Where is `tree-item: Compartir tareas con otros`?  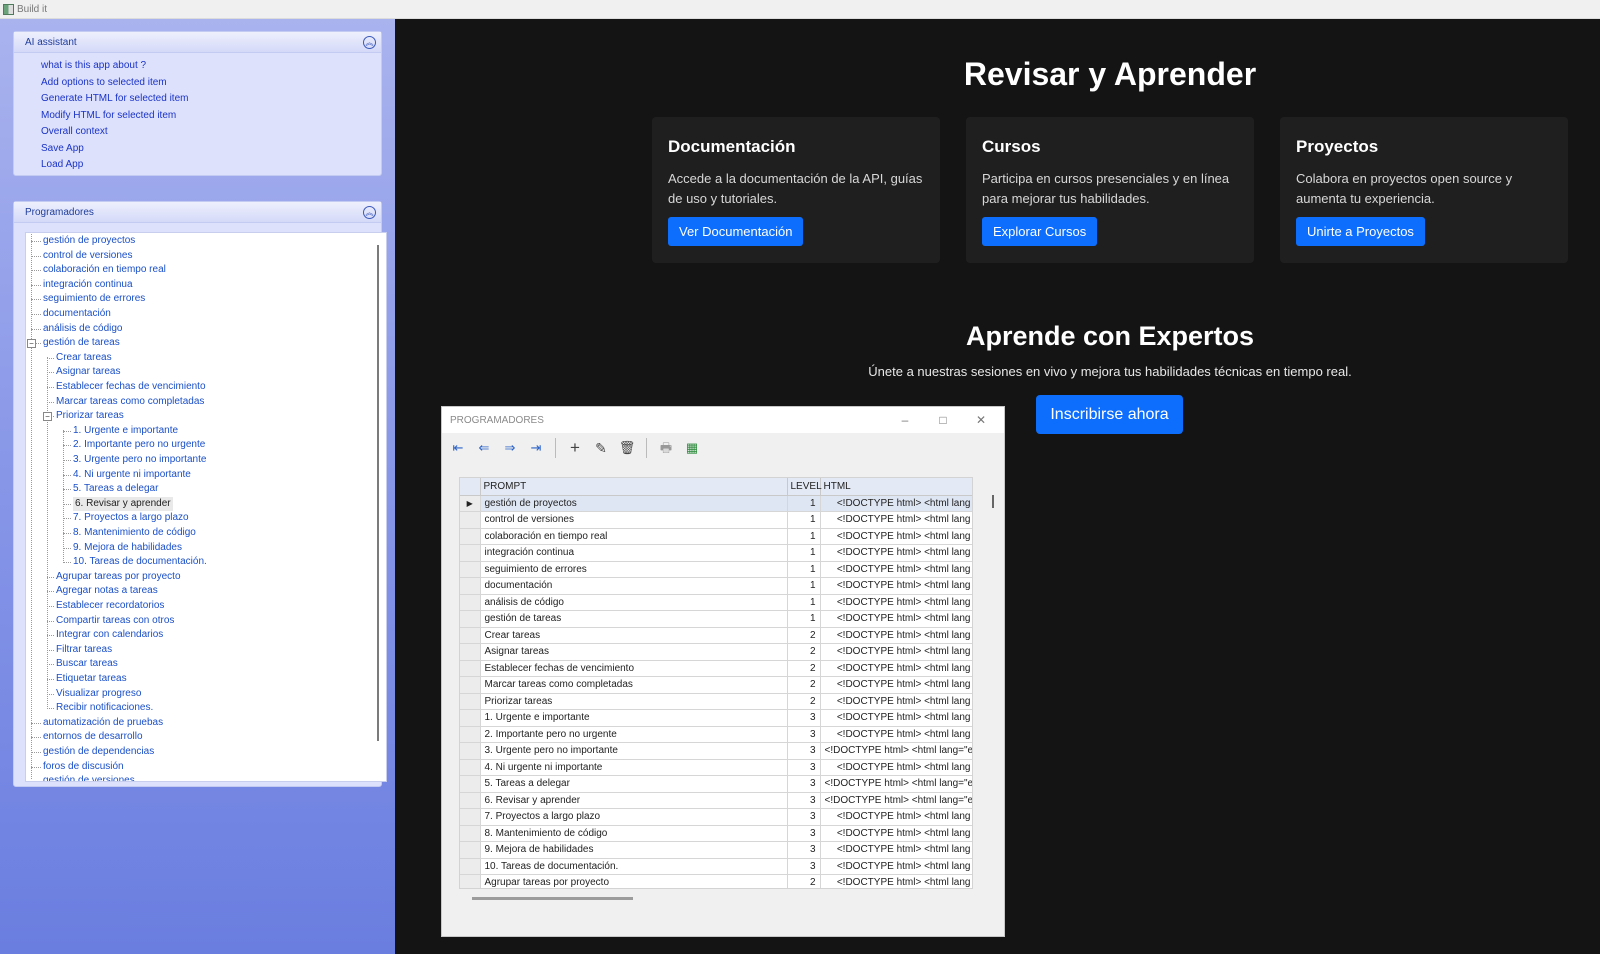
tree-item: Compartir tareas con otros is located at coordinates (115, 621).